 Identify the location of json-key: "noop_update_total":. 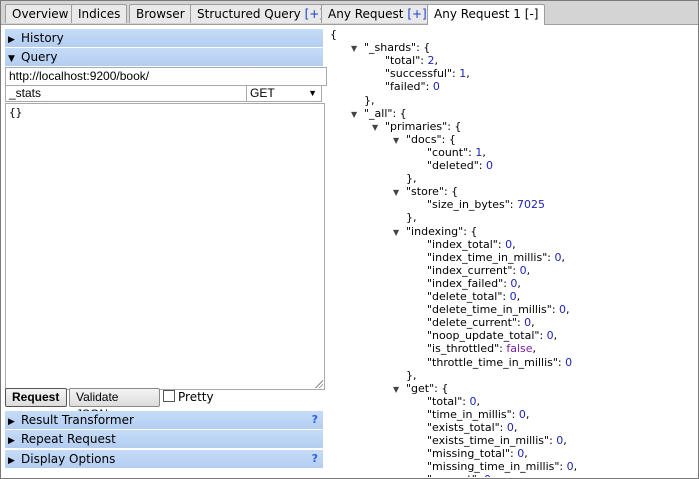
(487, 336).